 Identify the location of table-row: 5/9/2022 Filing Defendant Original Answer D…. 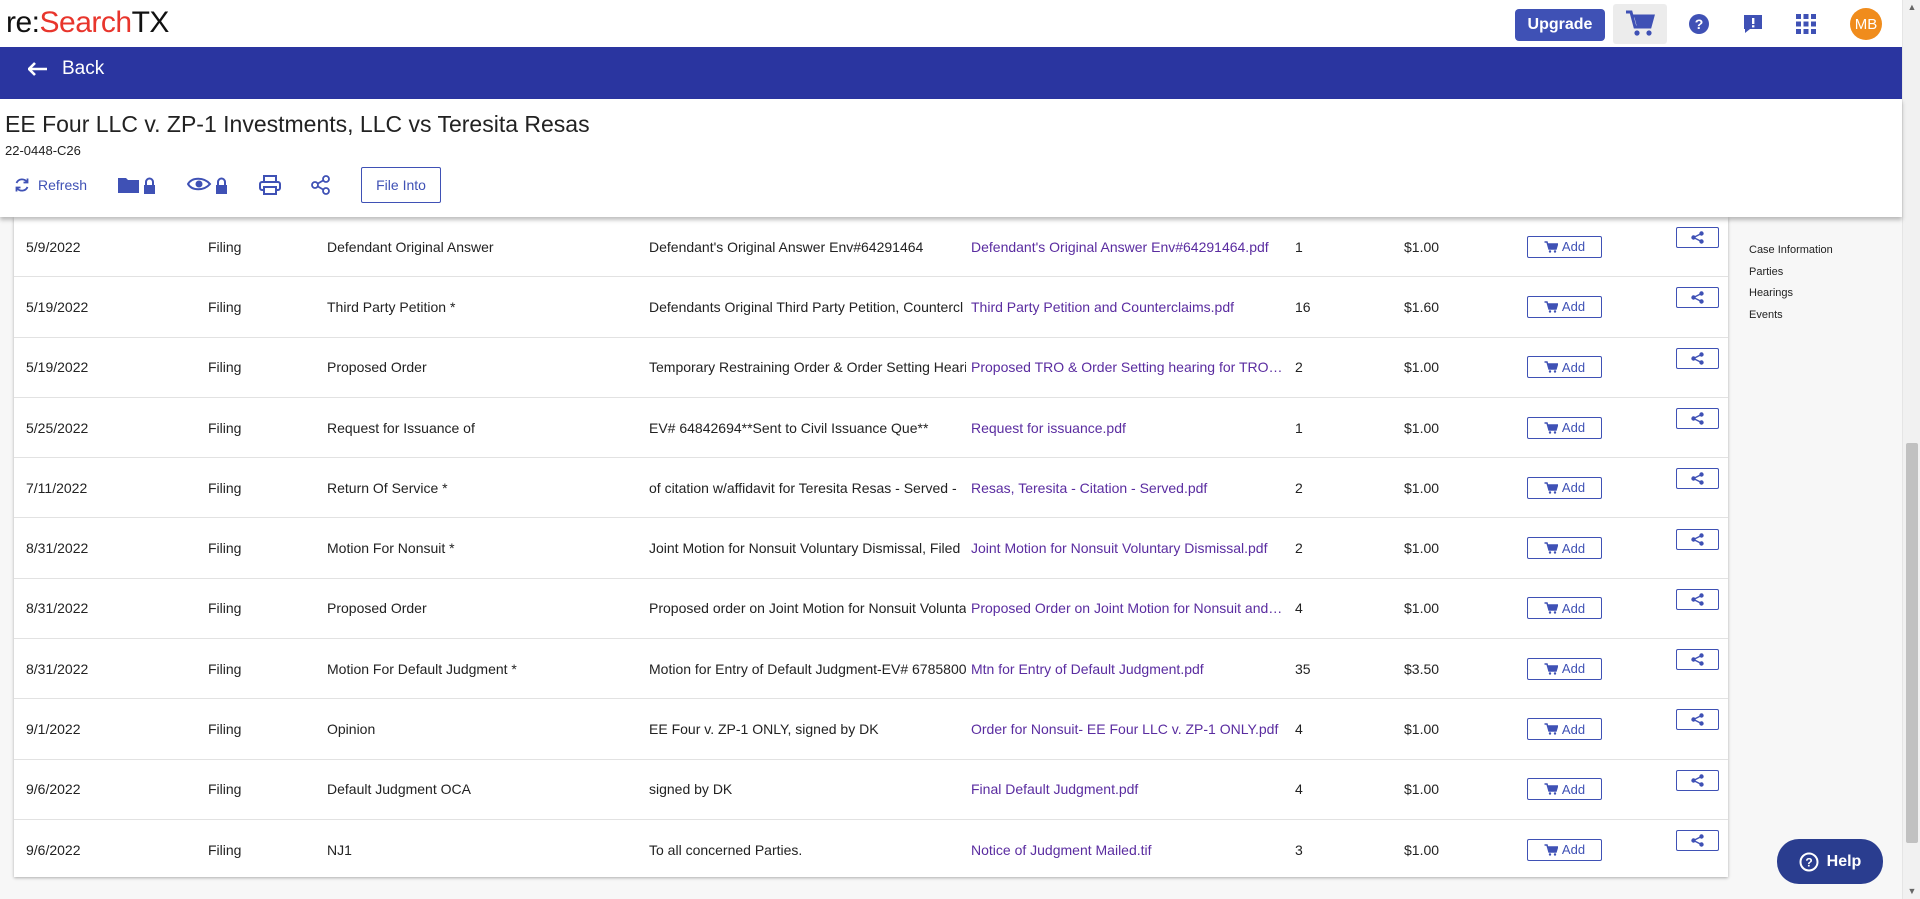
(871, 247).